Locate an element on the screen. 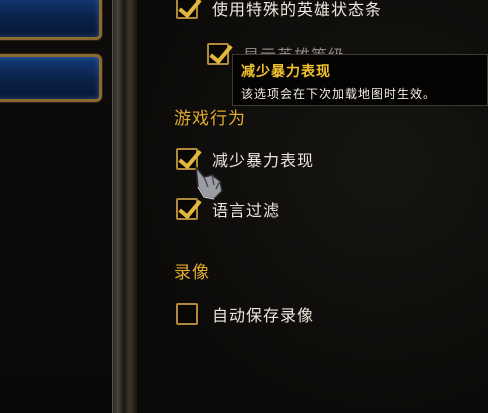 This screenshot has width=488, height=413. panel-divider-rail is located at coordinates (125, 206).